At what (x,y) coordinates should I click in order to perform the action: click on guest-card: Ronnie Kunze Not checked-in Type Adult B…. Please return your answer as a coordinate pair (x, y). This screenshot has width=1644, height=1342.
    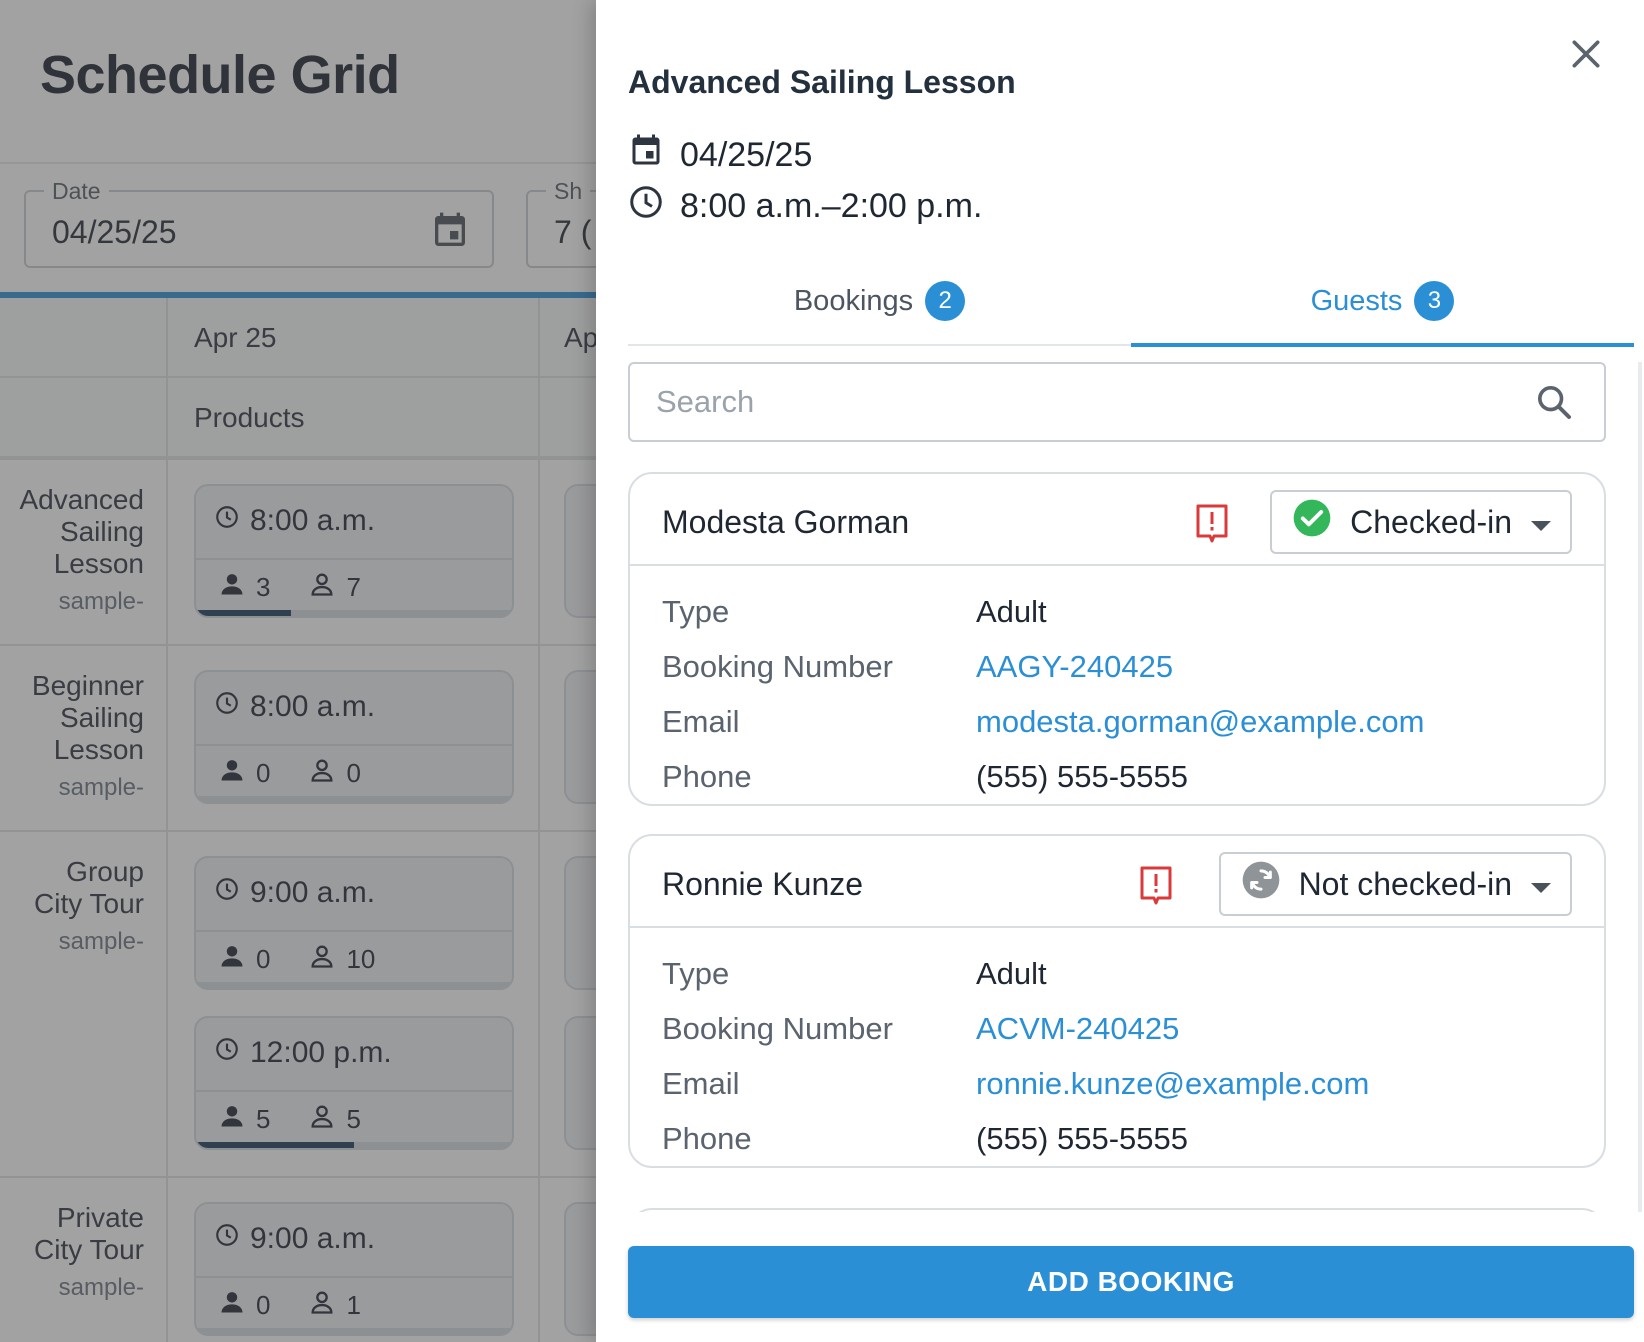
    Looking at the image, I should click on (1117, 1001).